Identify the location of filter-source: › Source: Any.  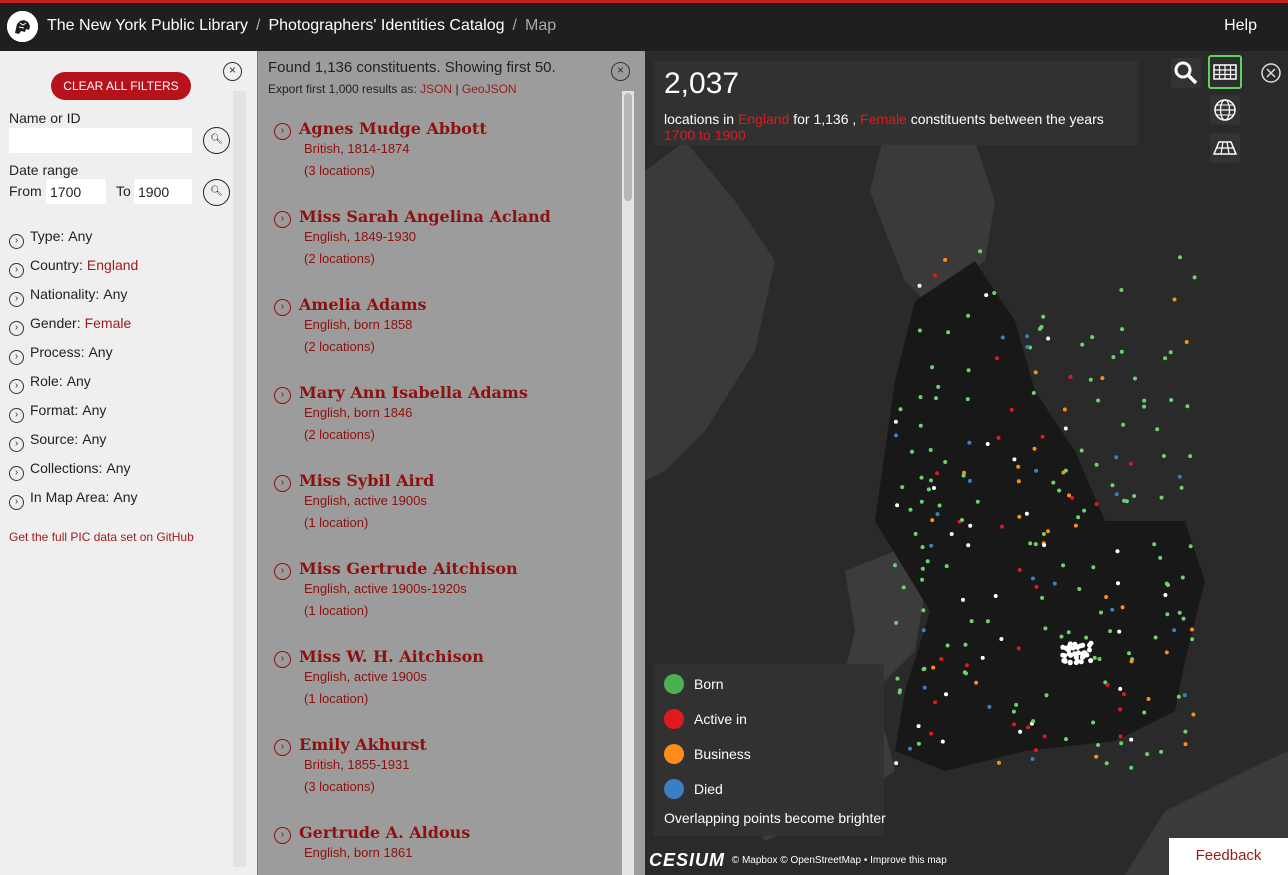
(57, 441).